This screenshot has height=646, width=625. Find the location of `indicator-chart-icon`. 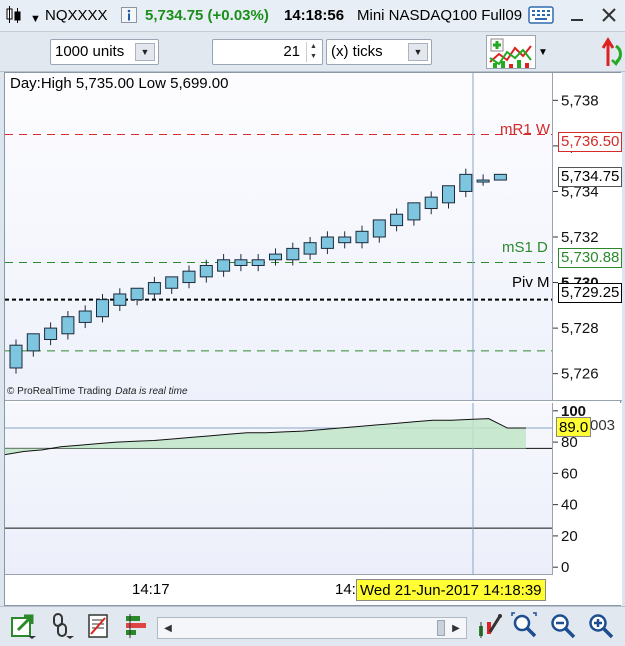

indicator-chart-icon is located at coordinates (510, 53).